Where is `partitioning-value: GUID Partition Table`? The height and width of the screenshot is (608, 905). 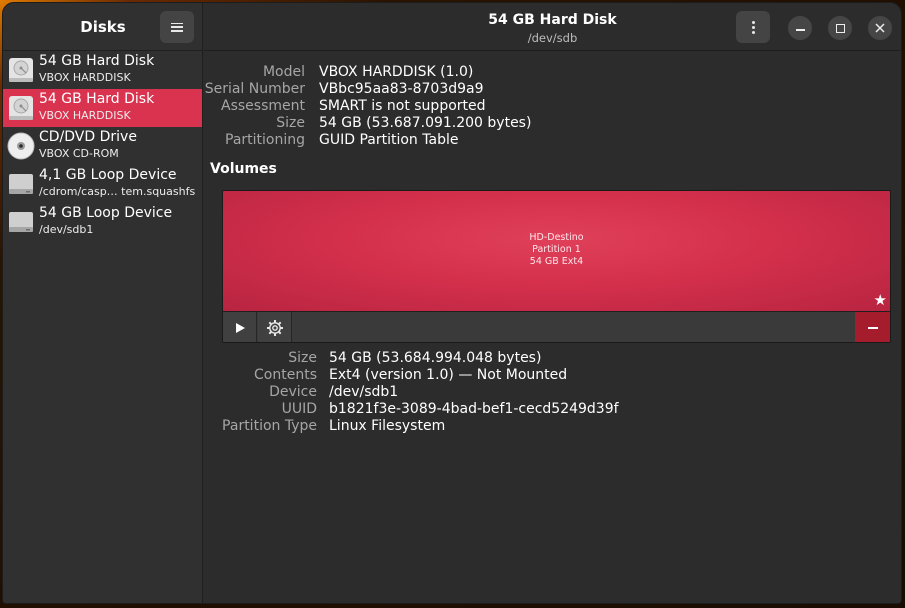 partitioning-value: GUID Partition Table is located at coordinates (389, 140).